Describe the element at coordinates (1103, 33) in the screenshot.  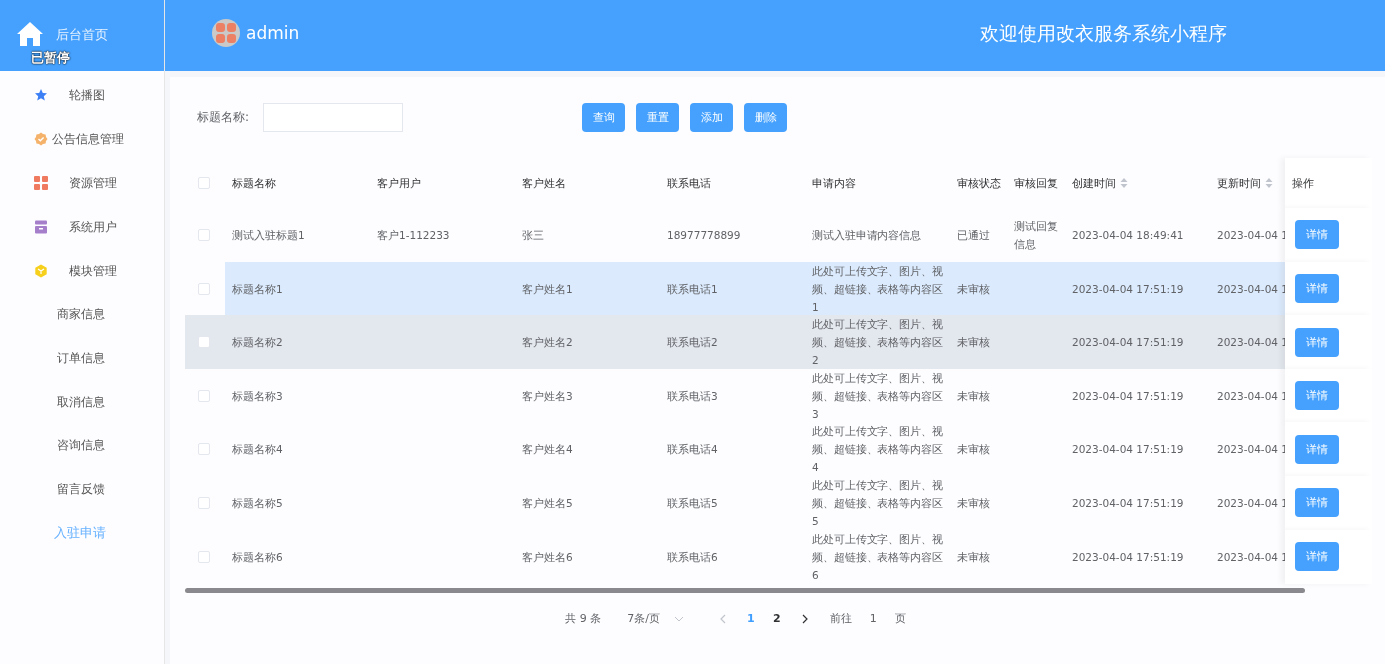
I see `page-title: 欢迎使用改衣服务系统小程序` at that location.